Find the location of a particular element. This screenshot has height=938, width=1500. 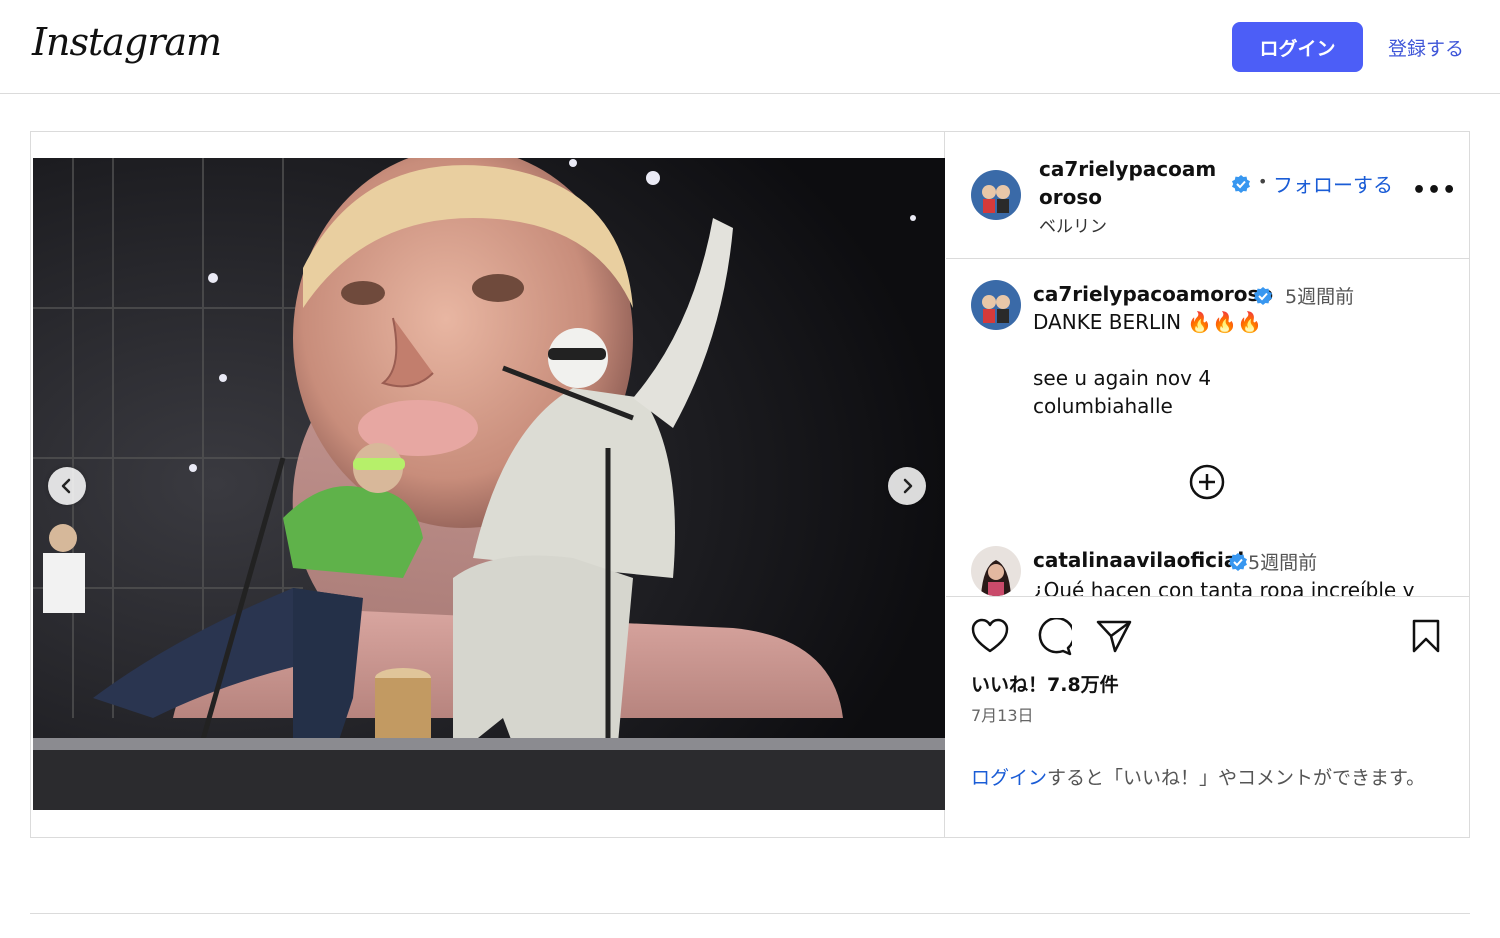

heart-icon is located at coordinates (990, 636).